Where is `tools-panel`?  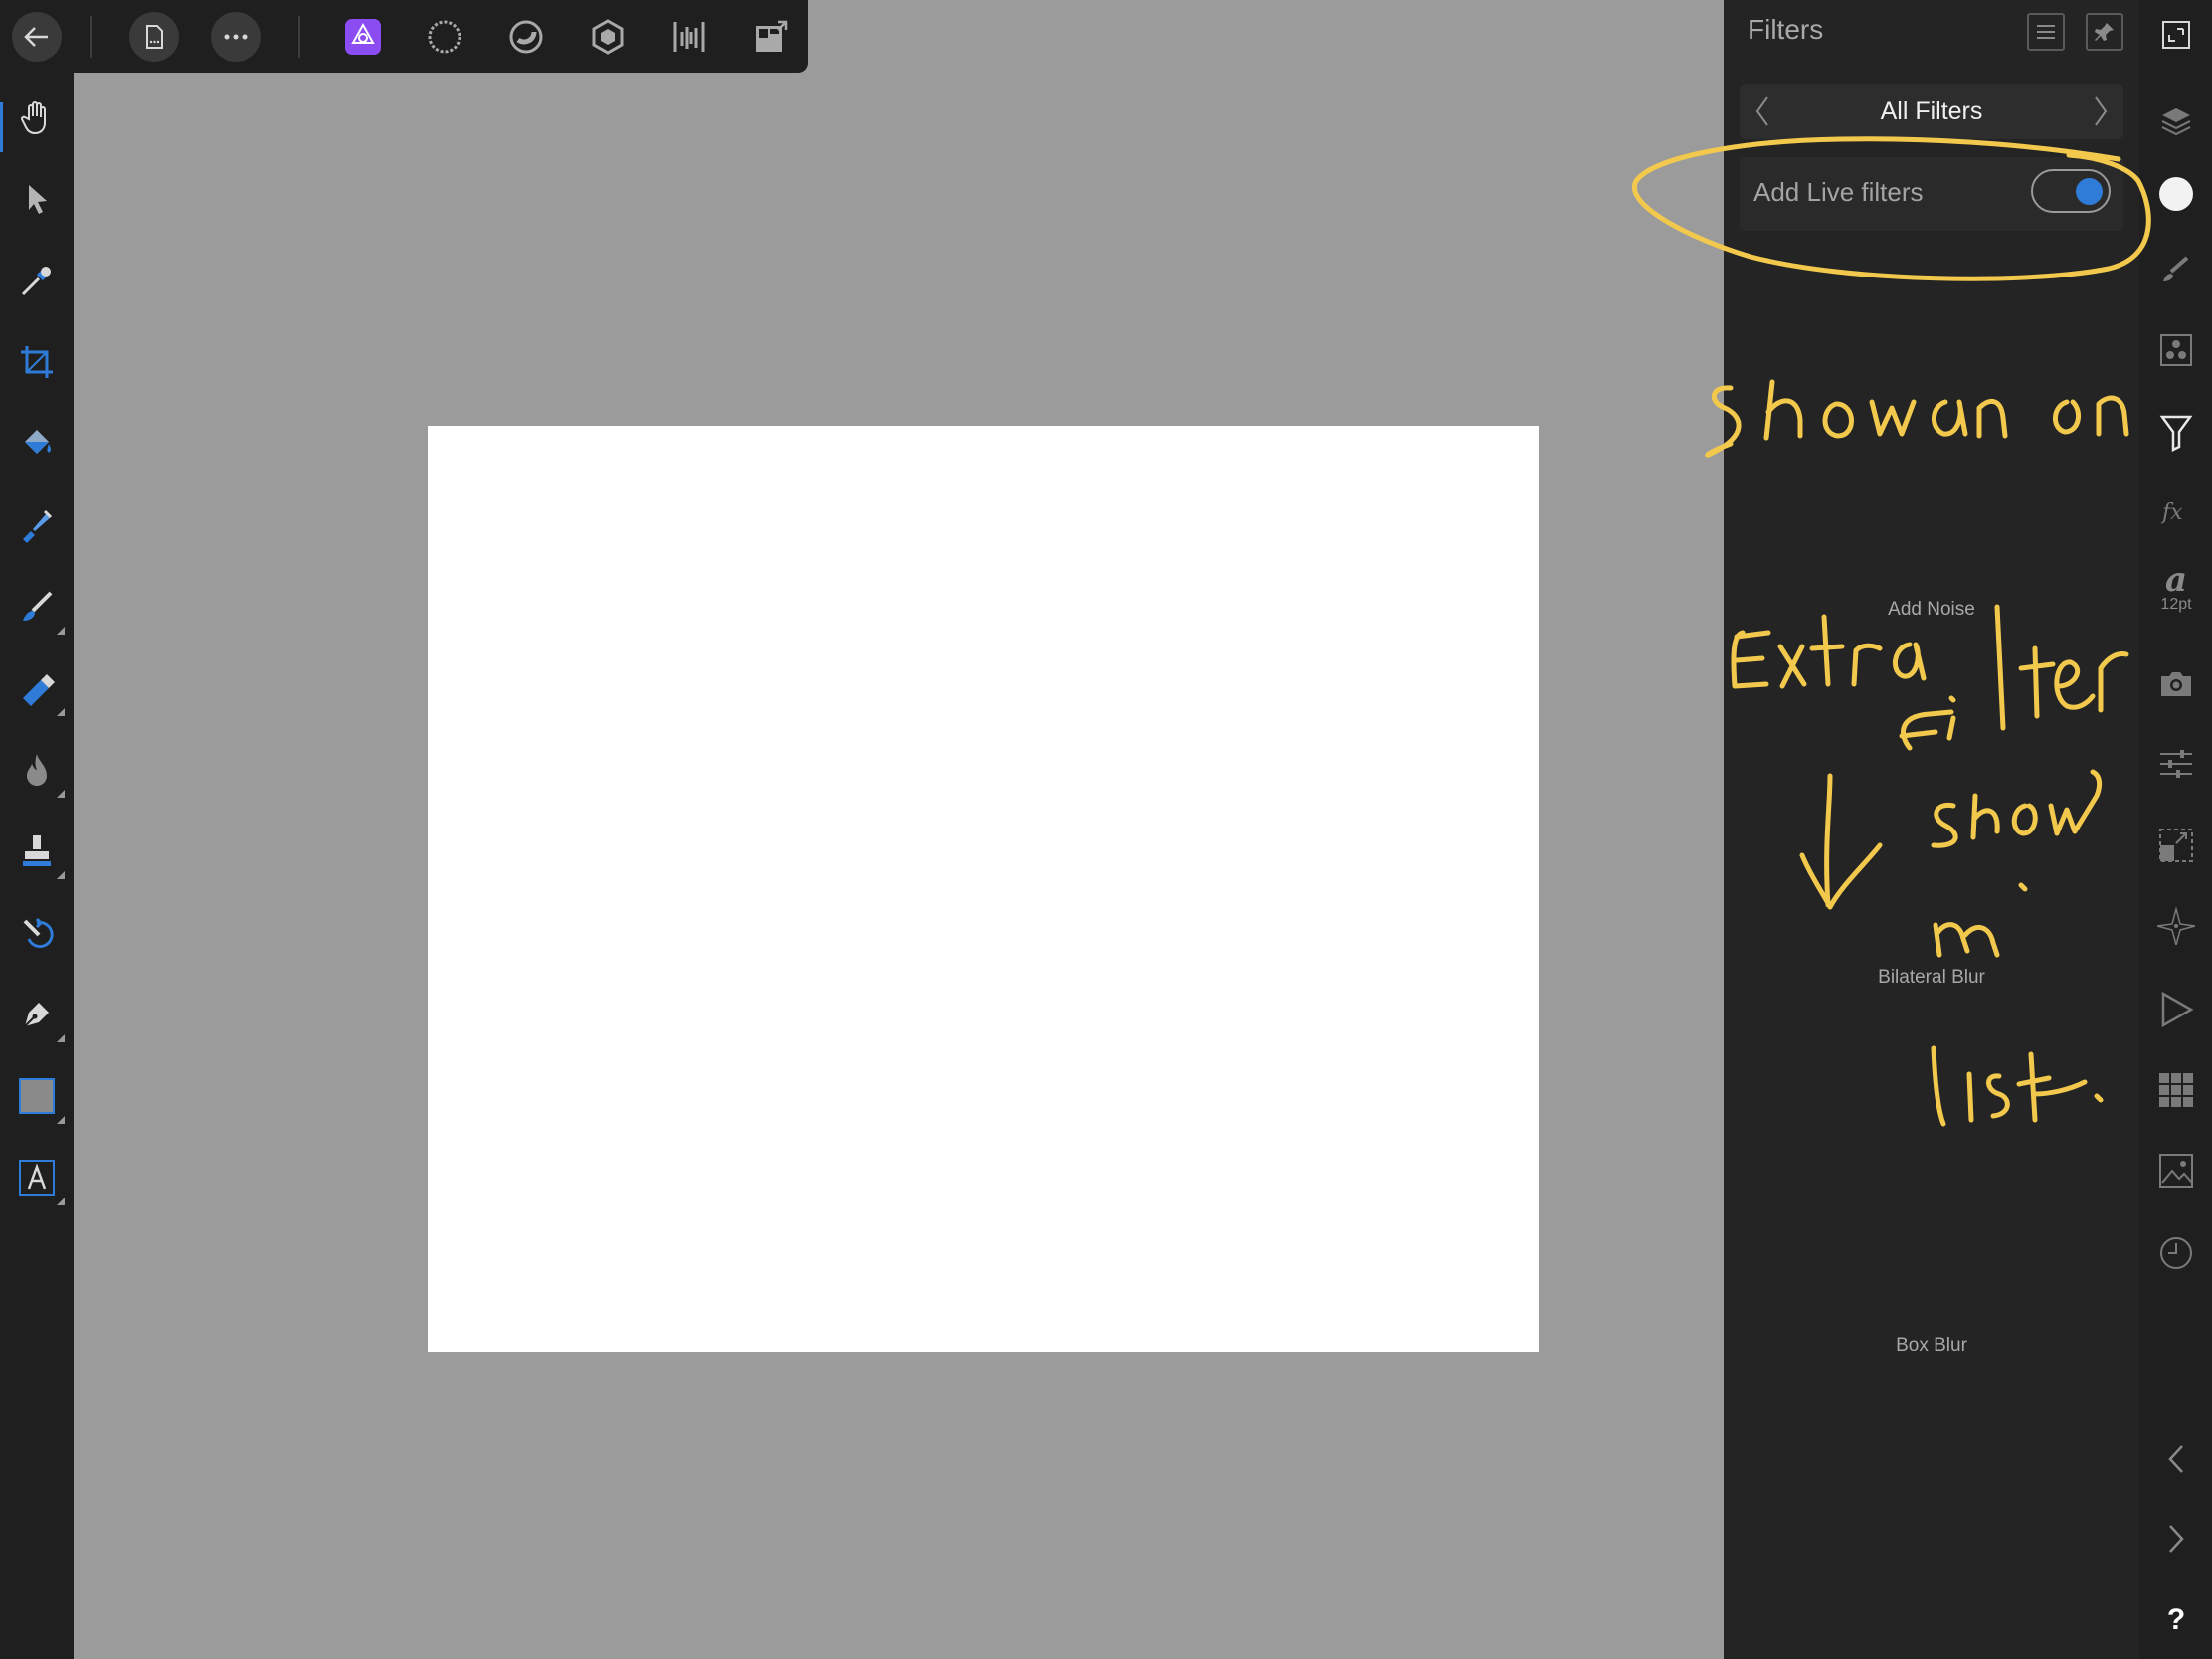 tools-panel is located at coordinates (37, 866).